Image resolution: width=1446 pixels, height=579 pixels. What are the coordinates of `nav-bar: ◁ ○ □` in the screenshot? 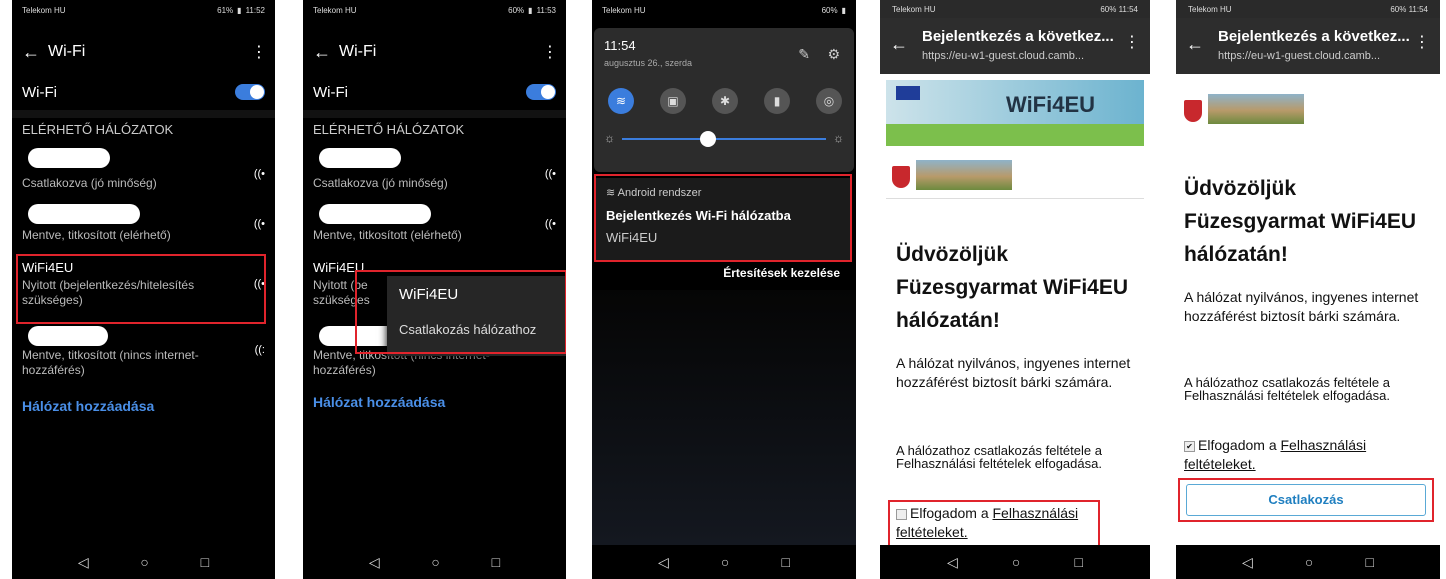 It's located at (434, 562).